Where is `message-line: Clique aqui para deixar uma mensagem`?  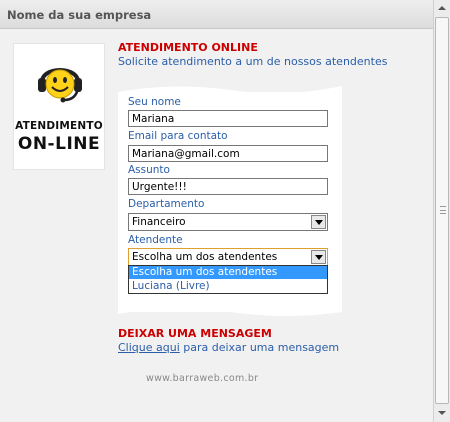
message-line: Clique aqui para deixar uma mensagem is located at coordinates (228, 347).